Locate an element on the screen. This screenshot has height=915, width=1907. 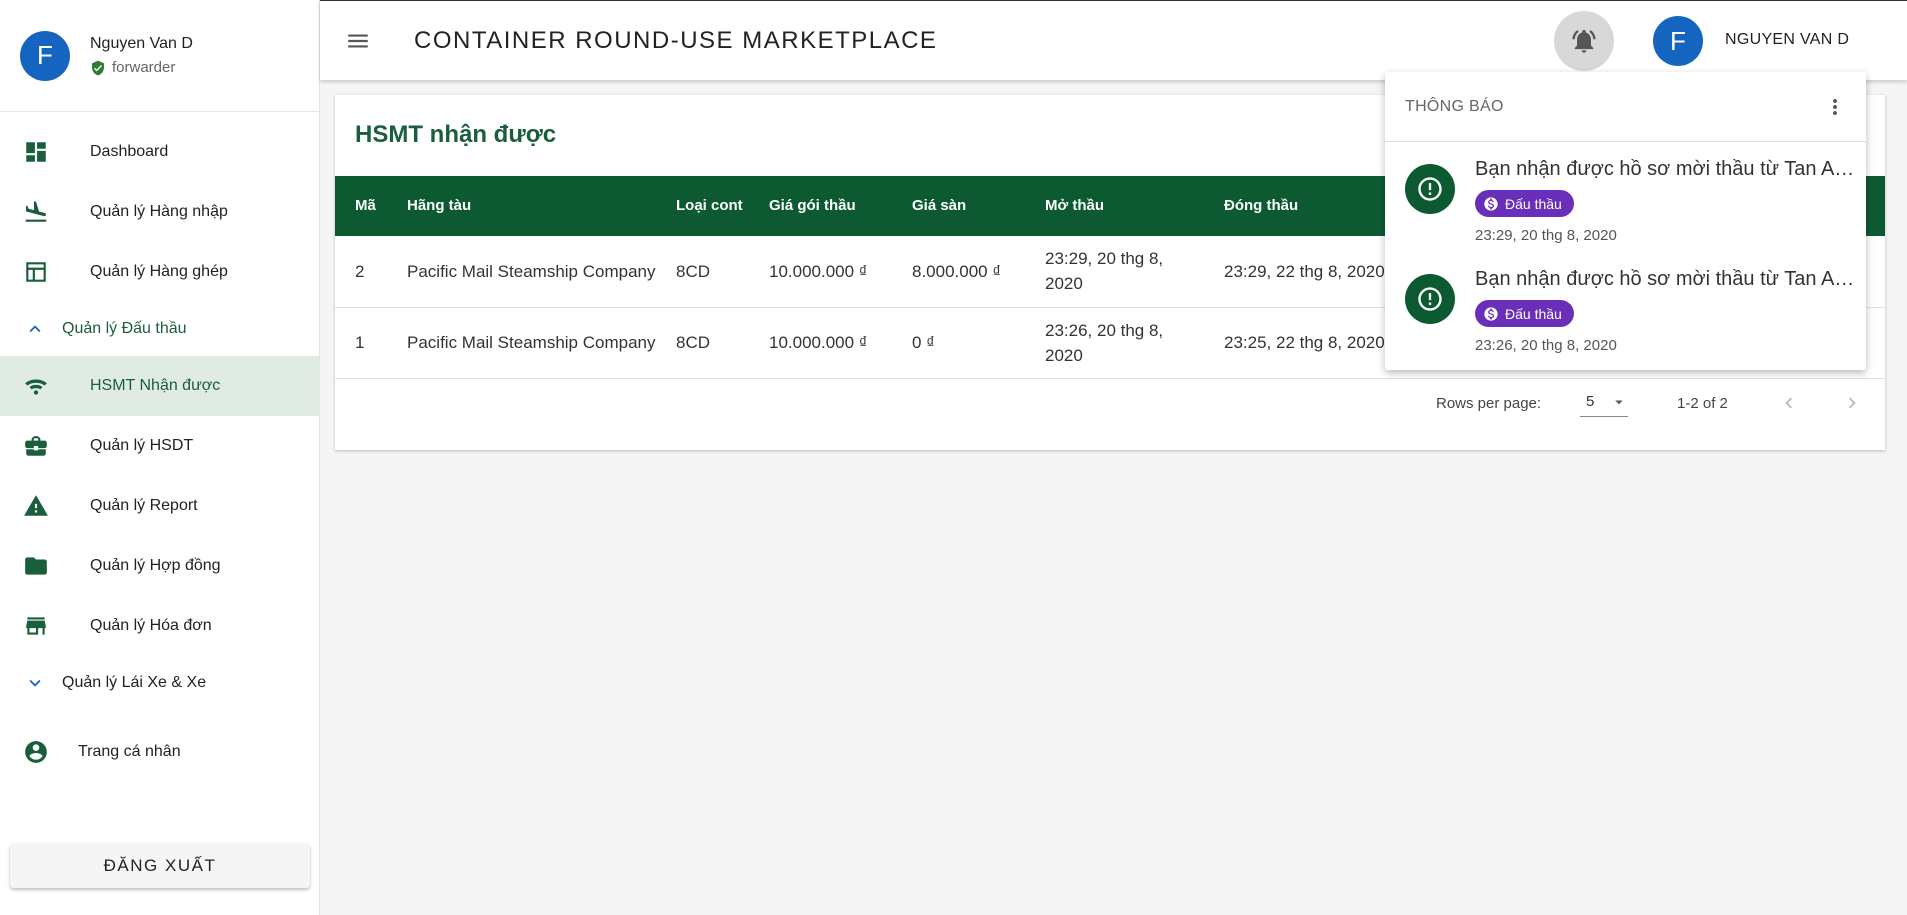
warning-icon is located at coordinates (36, 506).